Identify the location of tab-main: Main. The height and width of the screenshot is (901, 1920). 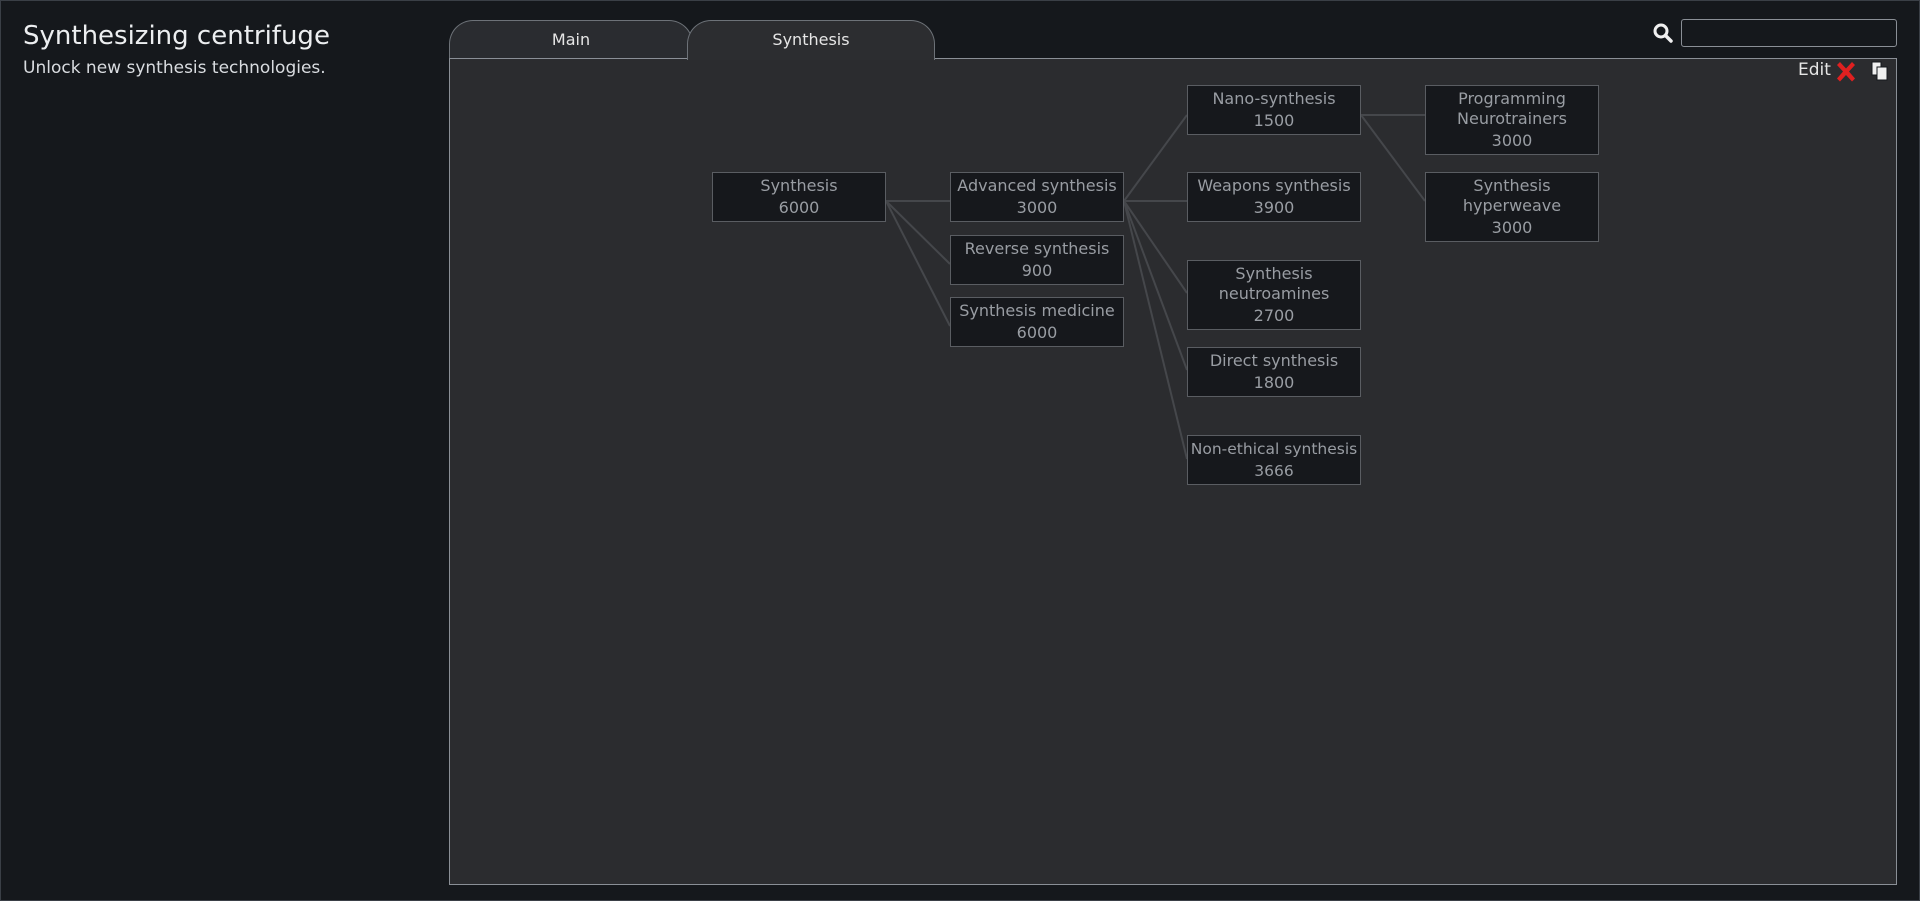
(571, 39).